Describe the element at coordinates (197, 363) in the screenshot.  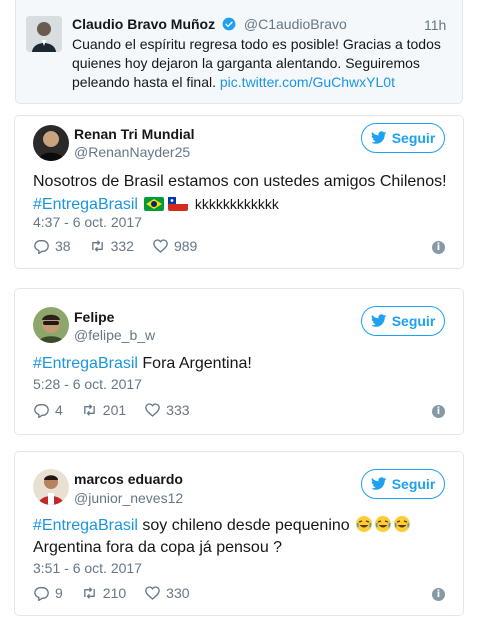
I see `tweet-tail: Fora Argentina!` at that location.